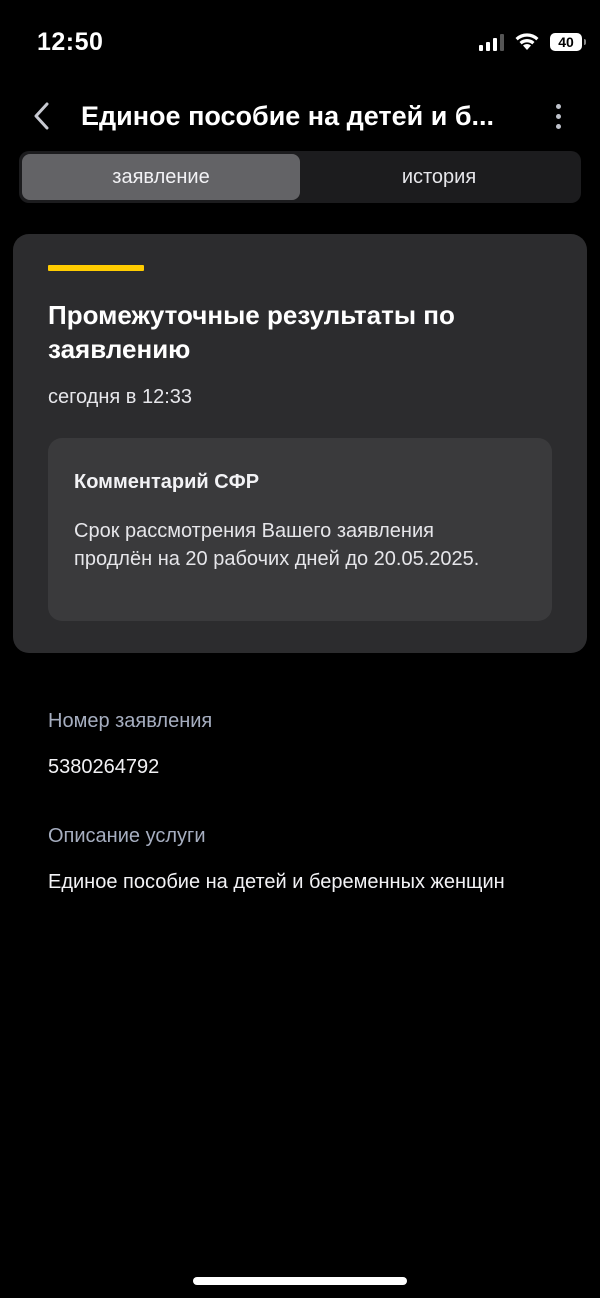  Describe the element at coordinates (300, 45) in the screenshot. I see `status-bar: 12:50 40` at that location.